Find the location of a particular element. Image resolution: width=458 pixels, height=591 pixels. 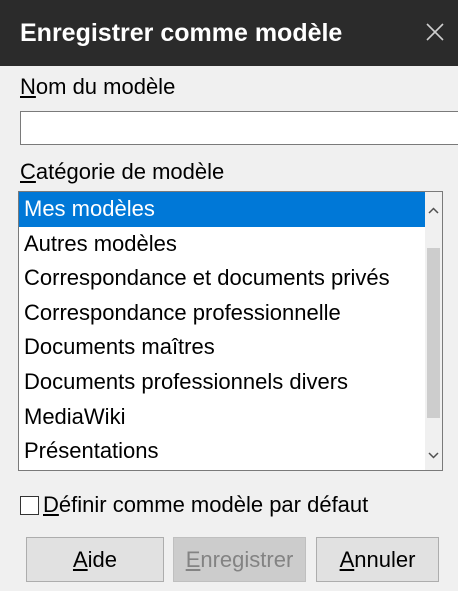

template-name-label-mnemonic: N is located at coordinates (28, 86).